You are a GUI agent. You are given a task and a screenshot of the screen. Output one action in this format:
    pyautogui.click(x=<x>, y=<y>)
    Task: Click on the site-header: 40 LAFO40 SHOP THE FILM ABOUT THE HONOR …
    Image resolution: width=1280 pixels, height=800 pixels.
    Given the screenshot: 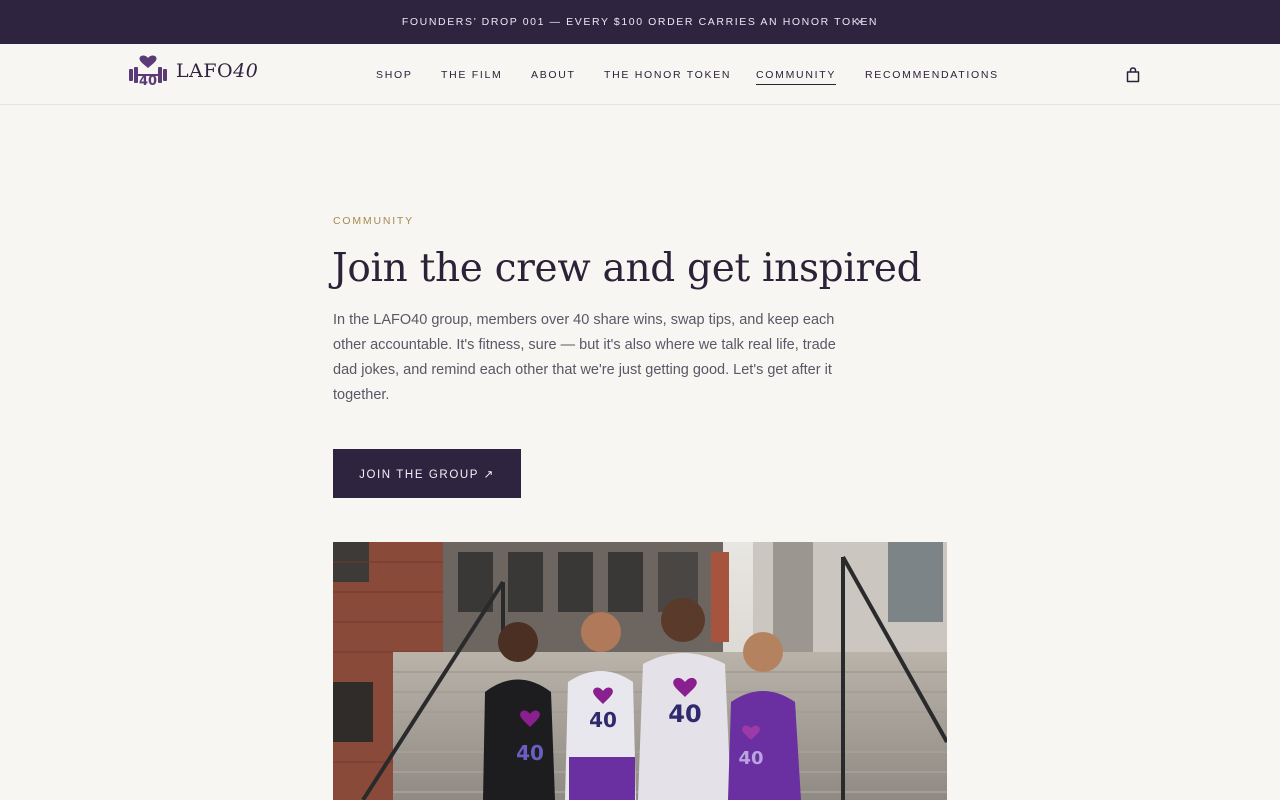 What is the action you would take?
    pyautogui.click(x=640, y=74)
    